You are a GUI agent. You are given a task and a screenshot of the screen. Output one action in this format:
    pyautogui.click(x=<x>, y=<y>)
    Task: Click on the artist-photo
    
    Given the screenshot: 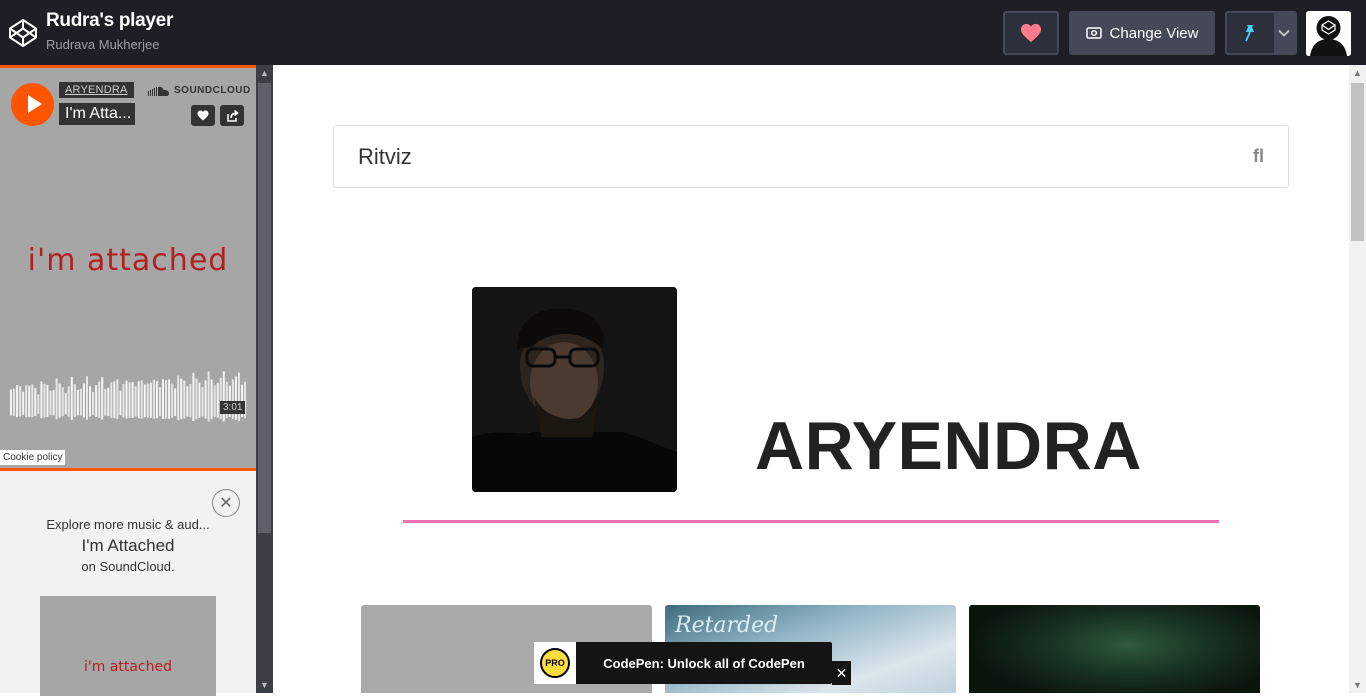 What is the action you would take?
    pyautogui.click(x=574, y=389)
    